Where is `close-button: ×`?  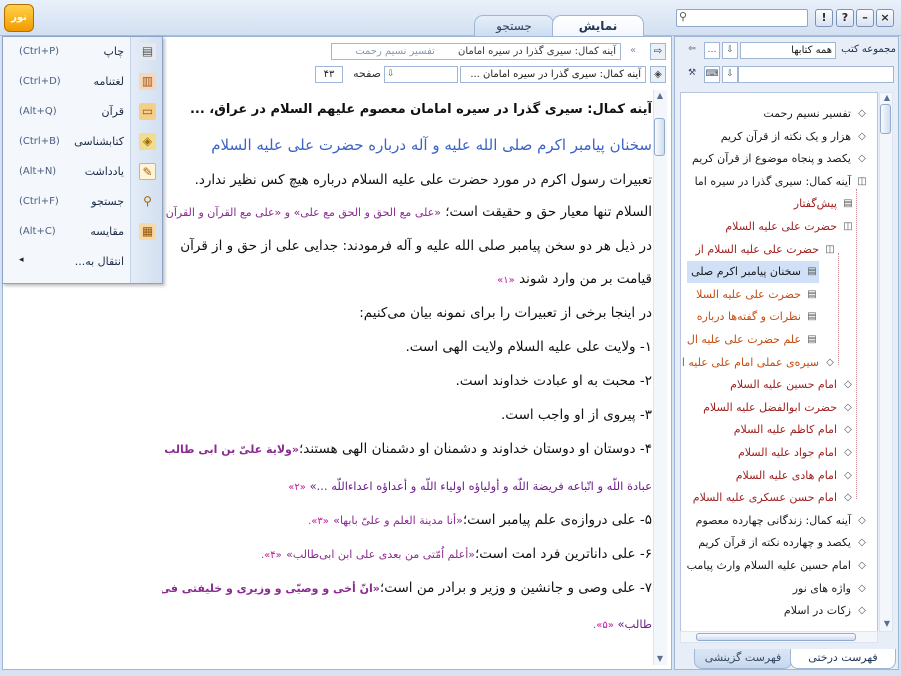 close-button: × is located at coordinates (885, 18).